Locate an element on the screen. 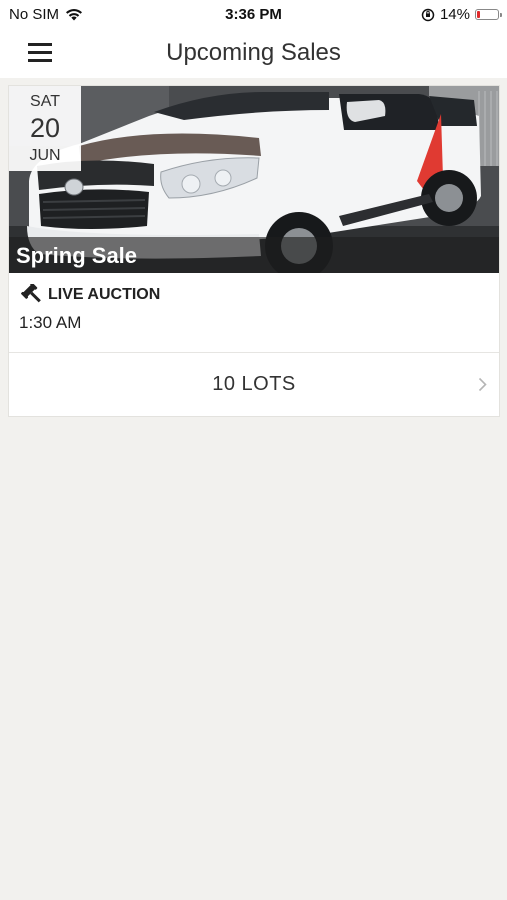 Image resolution: width=507 pixels, height=900 pixels. nav-bar: Upcoming Sales is located at coordinates (253, 54).